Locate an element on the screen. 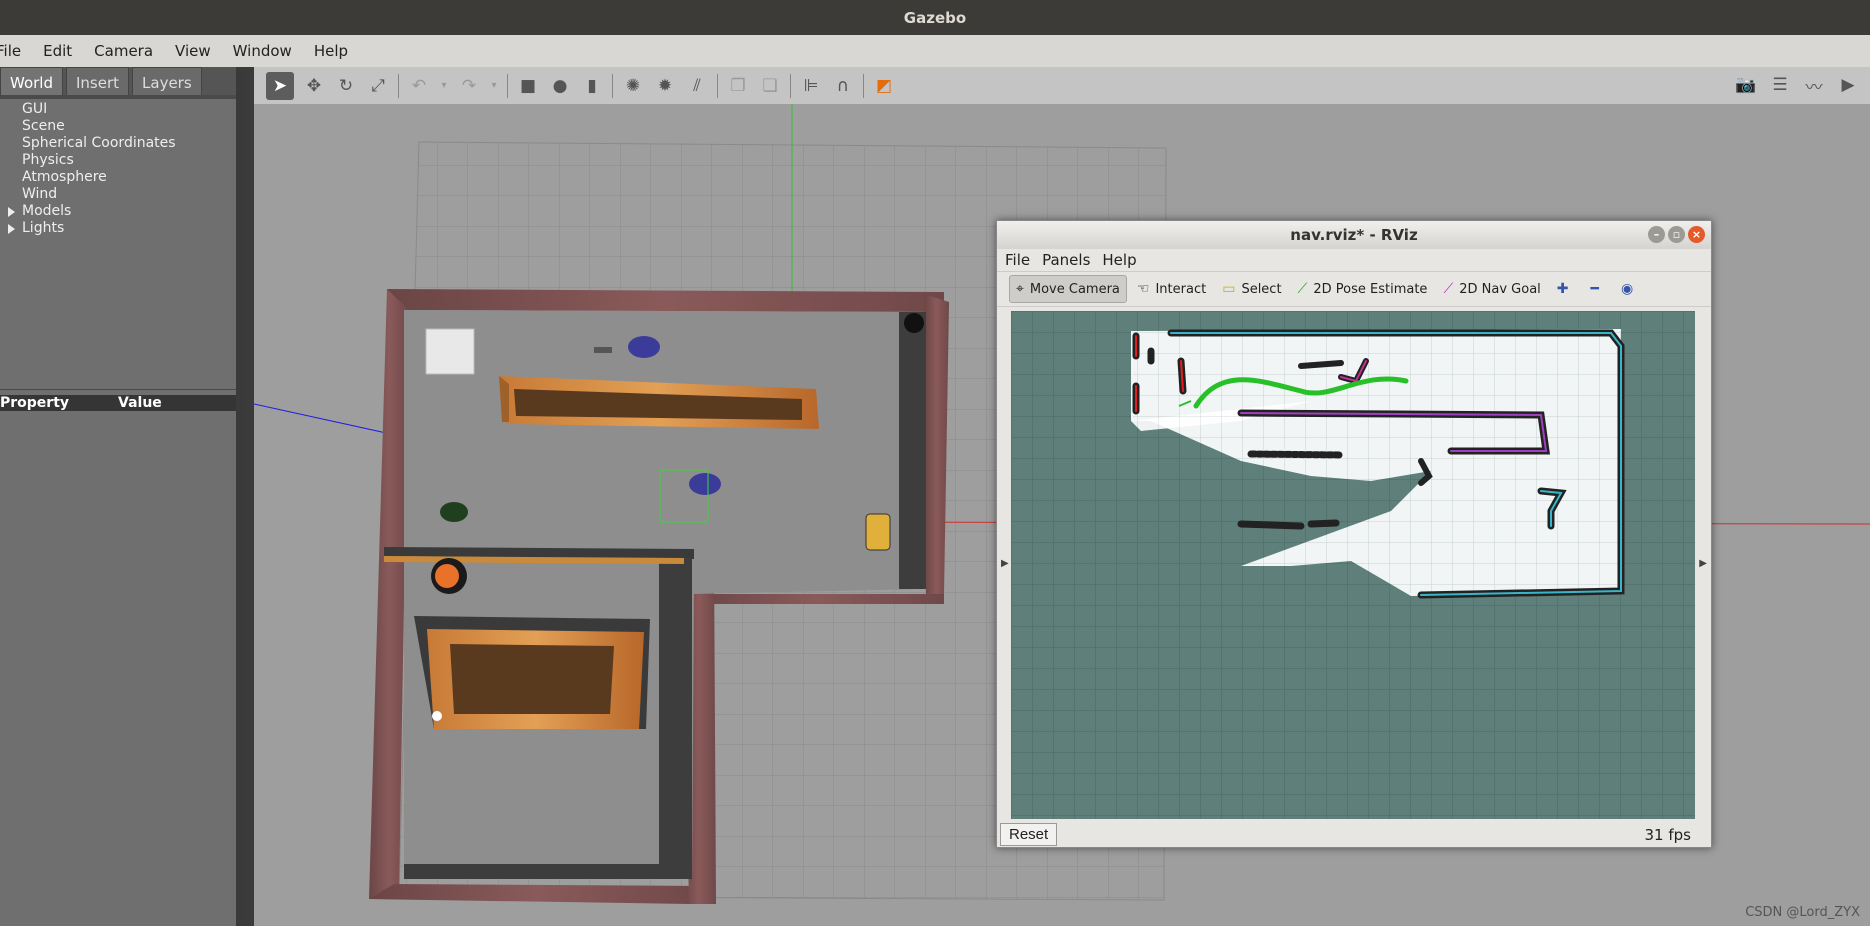 Image resolution: width=1870 pixels, height=926 pixels. directional-light-icon: ⫽ is located at coordinates (697, 86).